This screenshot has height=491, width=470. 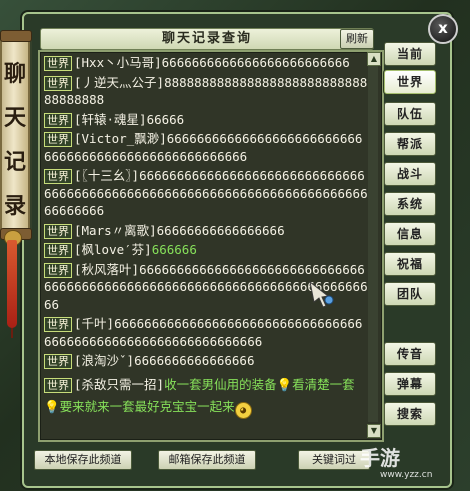 I want to click on tab-world: 世界, so click(x=410, y=82).